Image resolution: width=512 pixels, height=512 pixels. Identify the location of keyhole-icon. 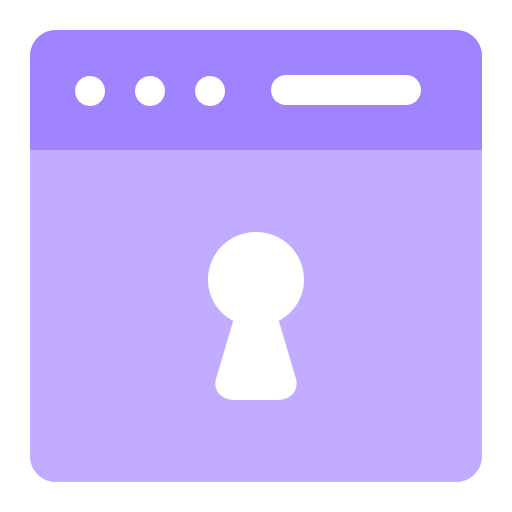
(256, 317).